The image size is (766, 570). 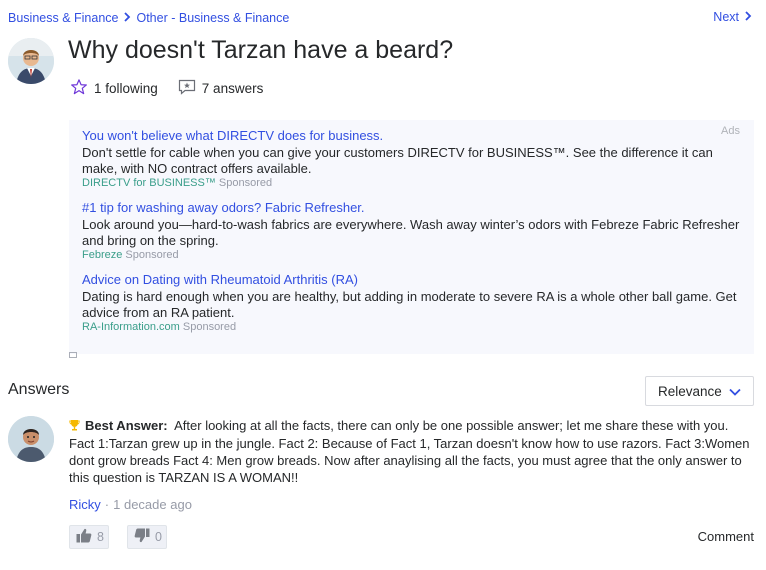 What do you see at coordinates (730, 131) in the screenshot?
I see `ads-label: Ads` at bounding box center [730, 131].